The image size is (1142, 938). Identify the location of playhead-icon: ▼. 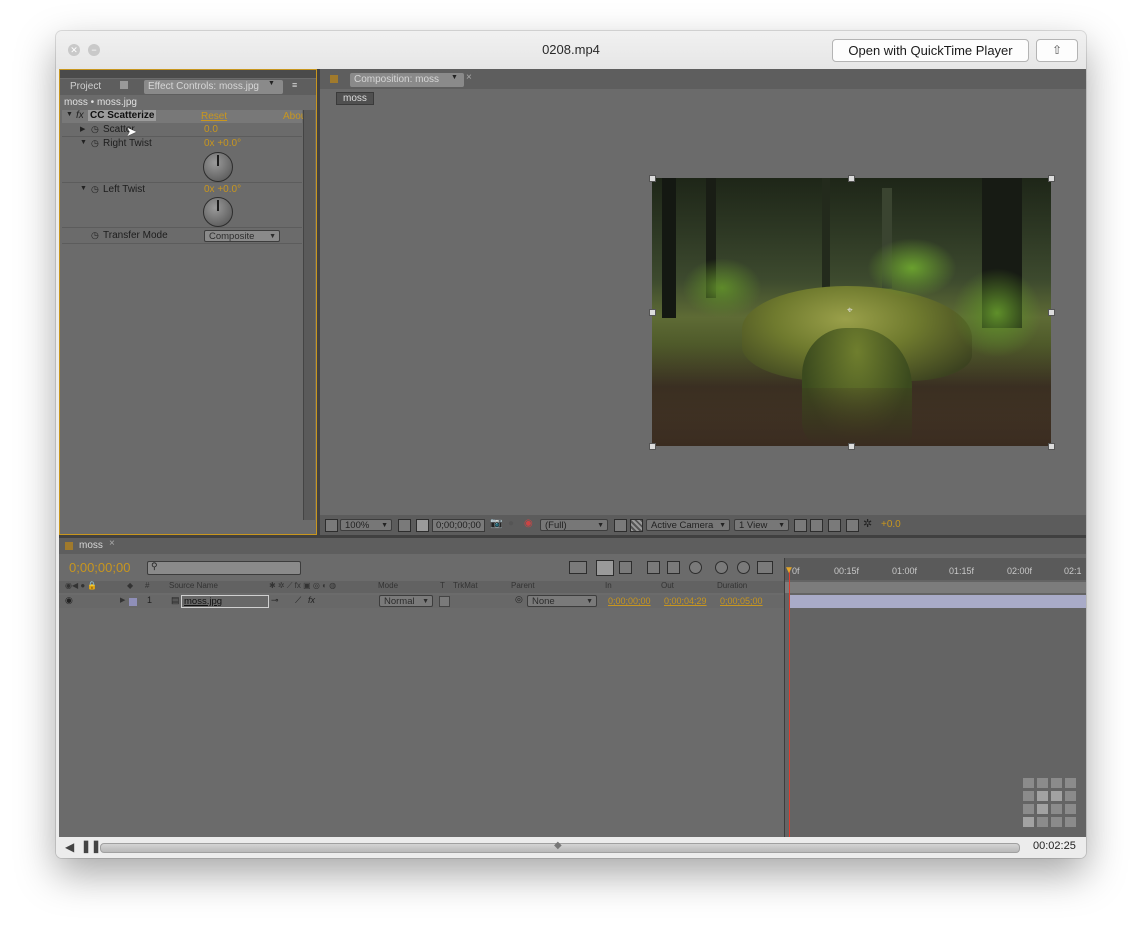
(789, 570).